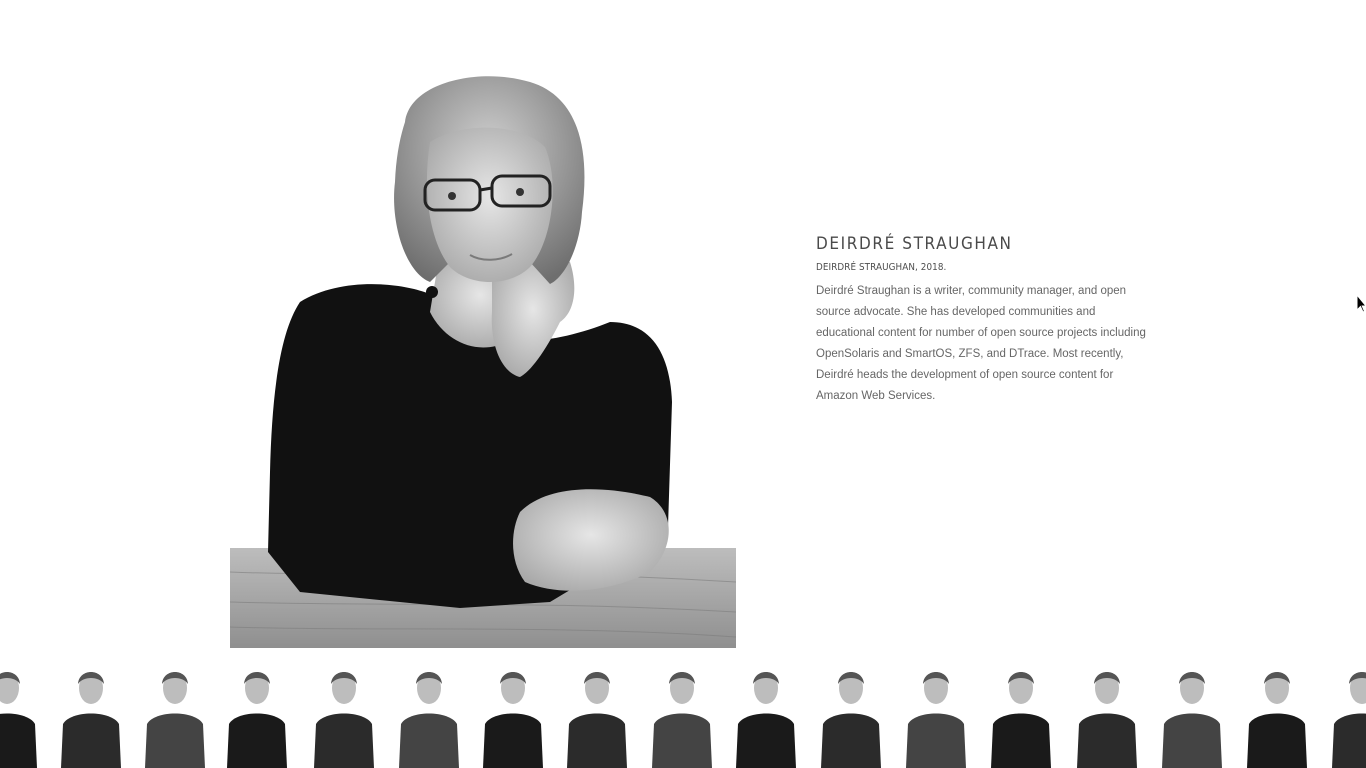  I want to click on thumbnail-strip, so click(683, 715).